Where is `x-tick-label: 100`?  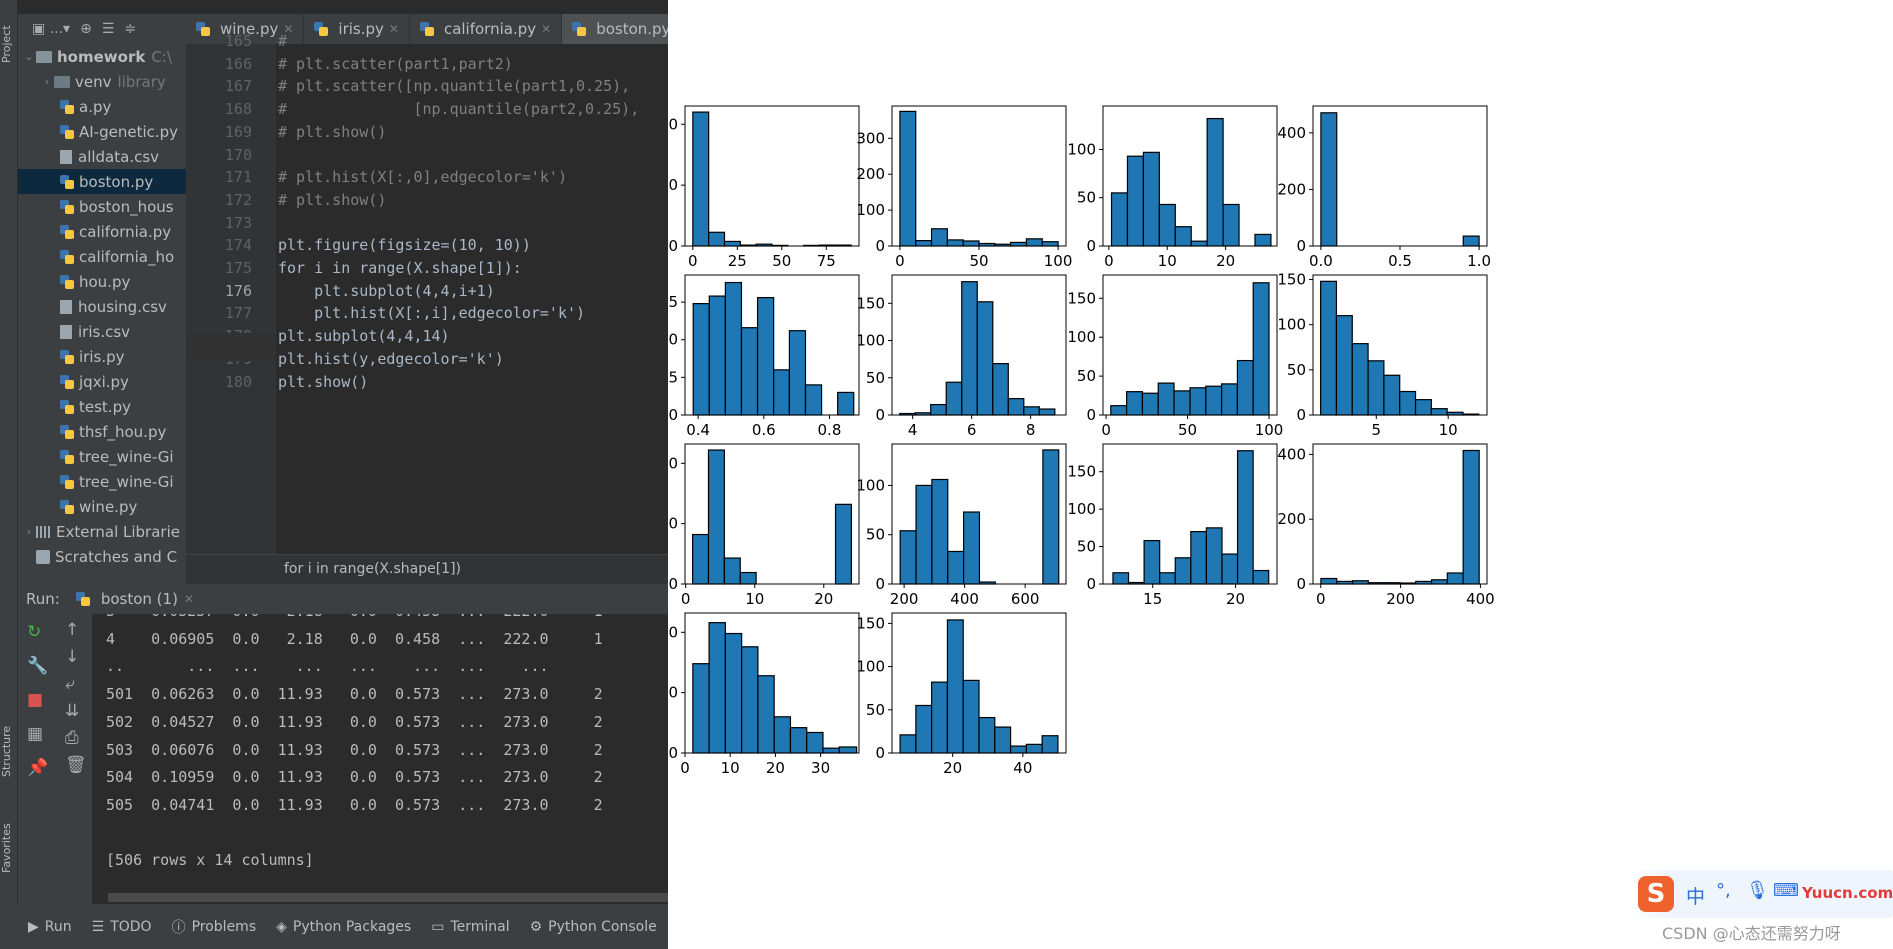
x-tick-label: 100 is located at coordinates (1058, 261).